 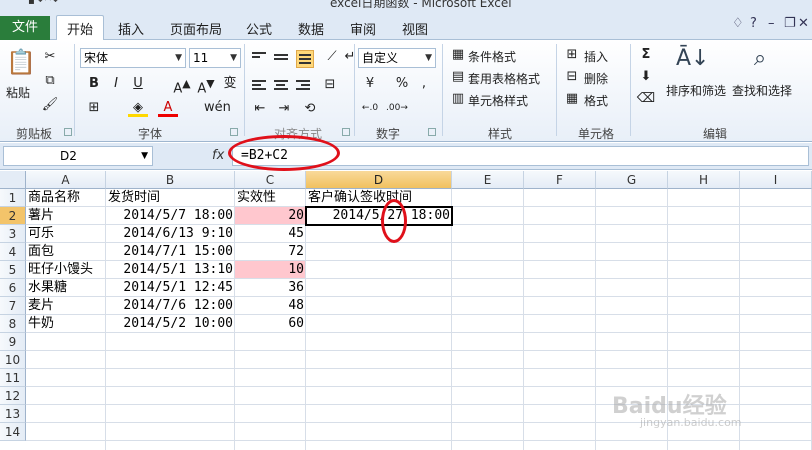 What do you see at coordinates (78, 156) in the screenshot?
I see `name-box: D2 ▼` at bounding box center [78, 156].